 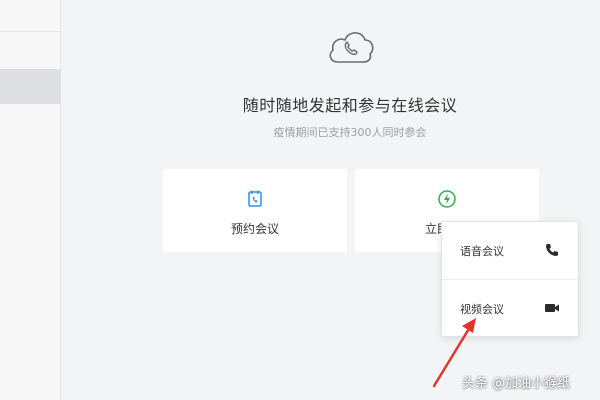 I want to click on watermark: 头条 @加油小猴纸, so click(x=516, y=383).